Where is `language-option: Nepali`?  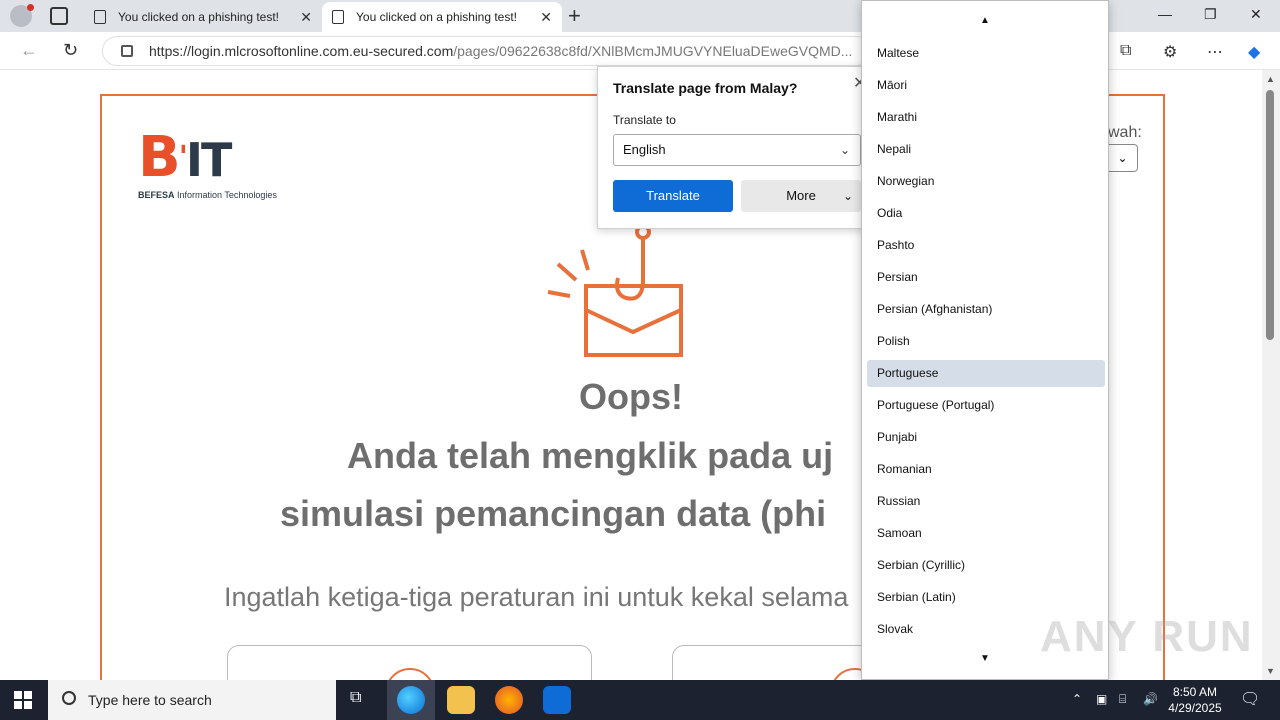 language-option: Nepali is located at coordinates (986, 149).